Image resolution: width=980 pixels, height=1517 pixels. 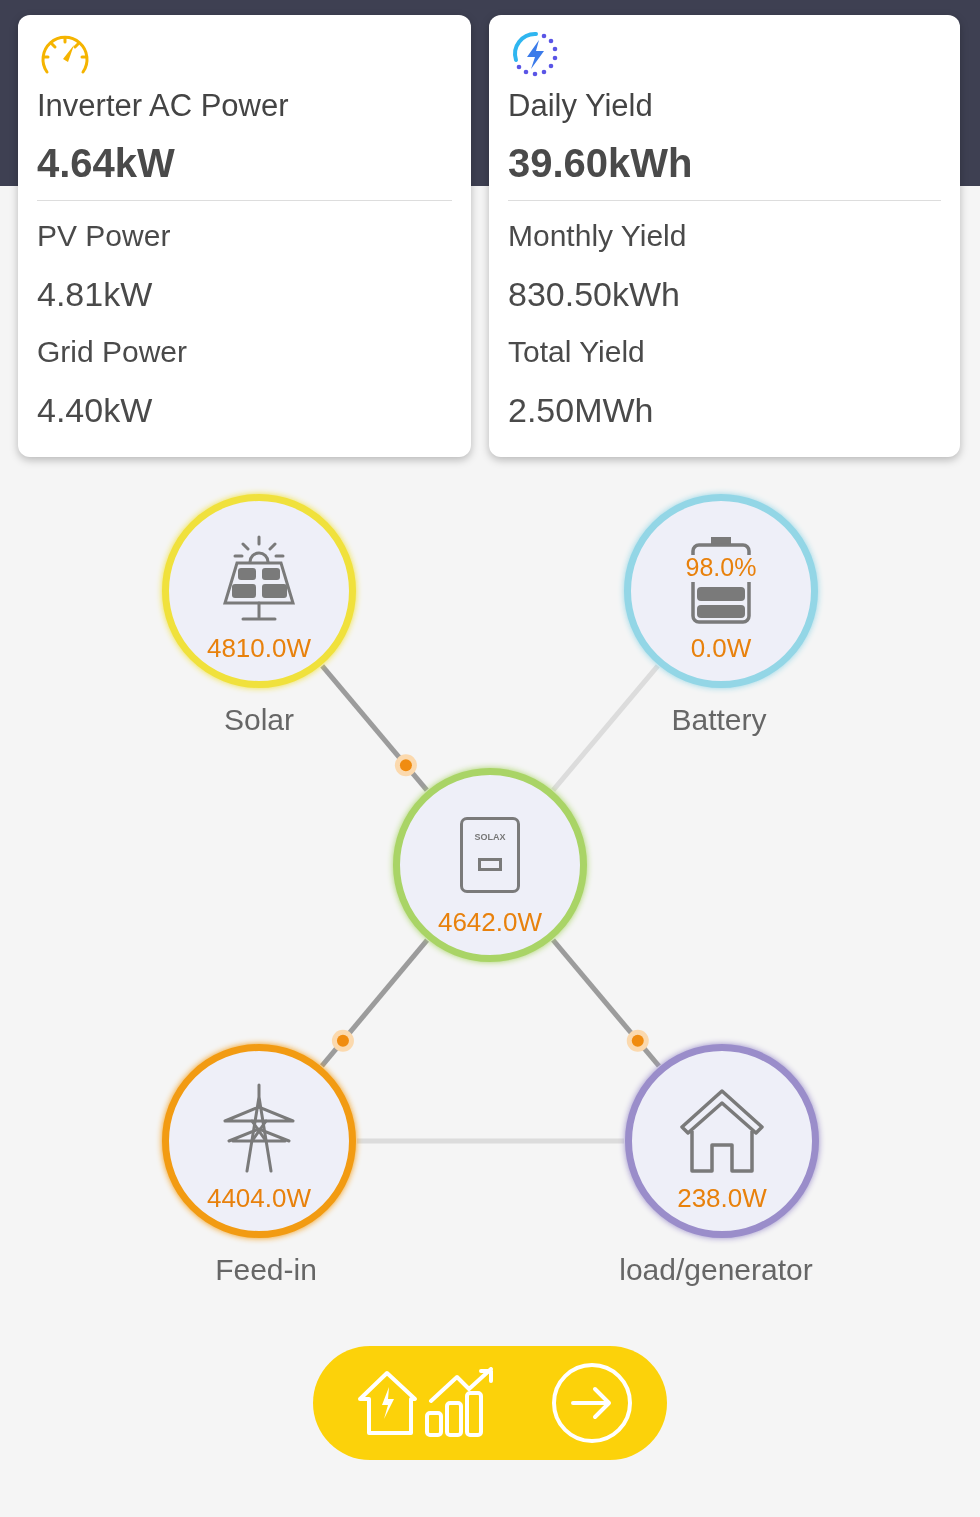 I want to click on arrow-right-icon, so click(x=592, y=1403).